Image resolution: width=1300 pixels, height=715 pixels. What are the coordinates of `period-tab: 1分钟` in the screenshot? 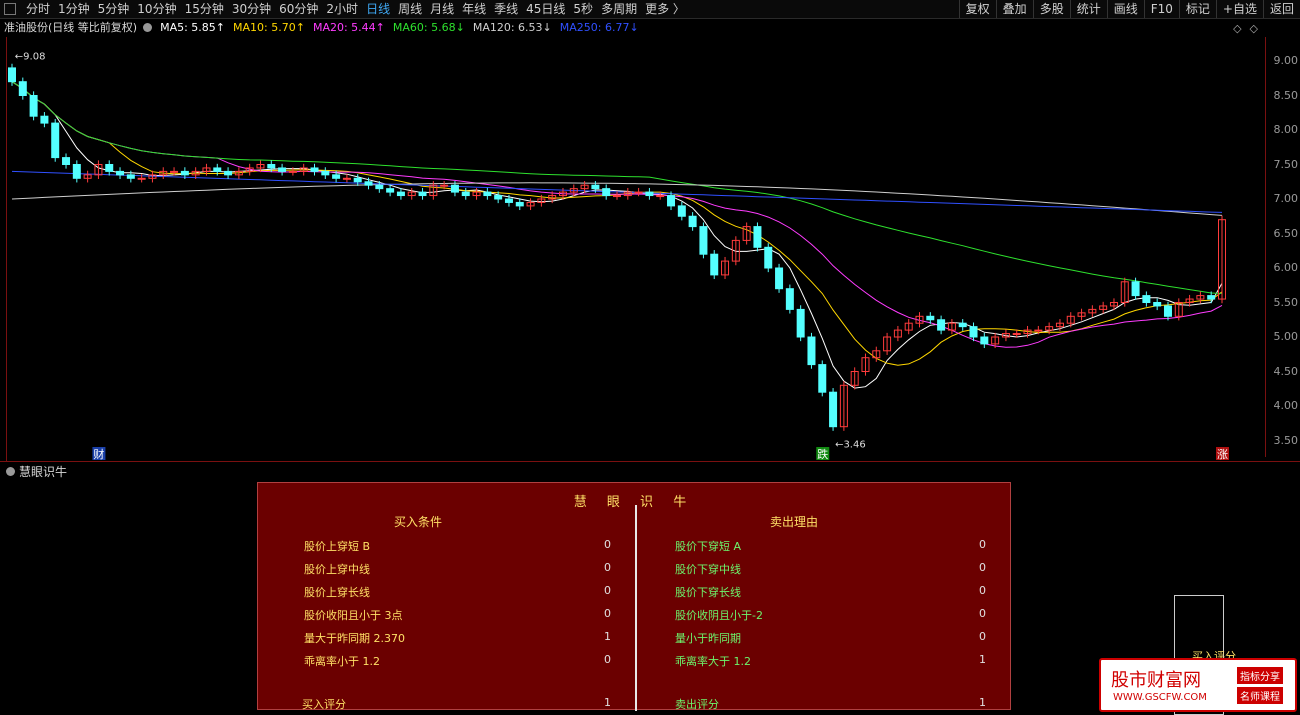 It's located at (74, 9).